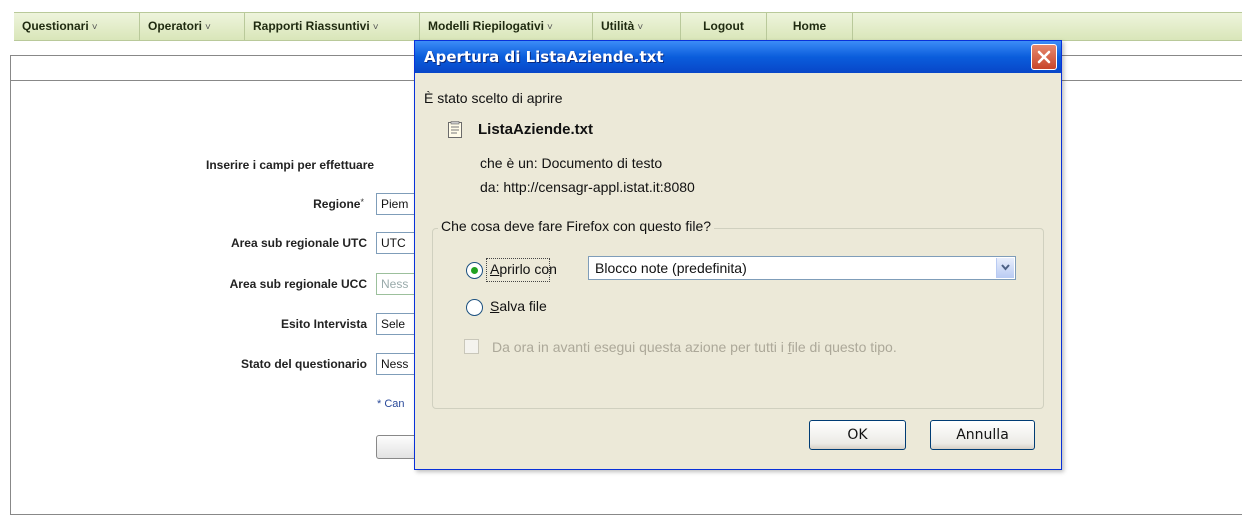 This screenshot has height=515, width=1242. What do you see at coordinates (536, 129) in the screenshot?
I see `file-name: ListaAziende.txt` at bounding box center [536, 129].